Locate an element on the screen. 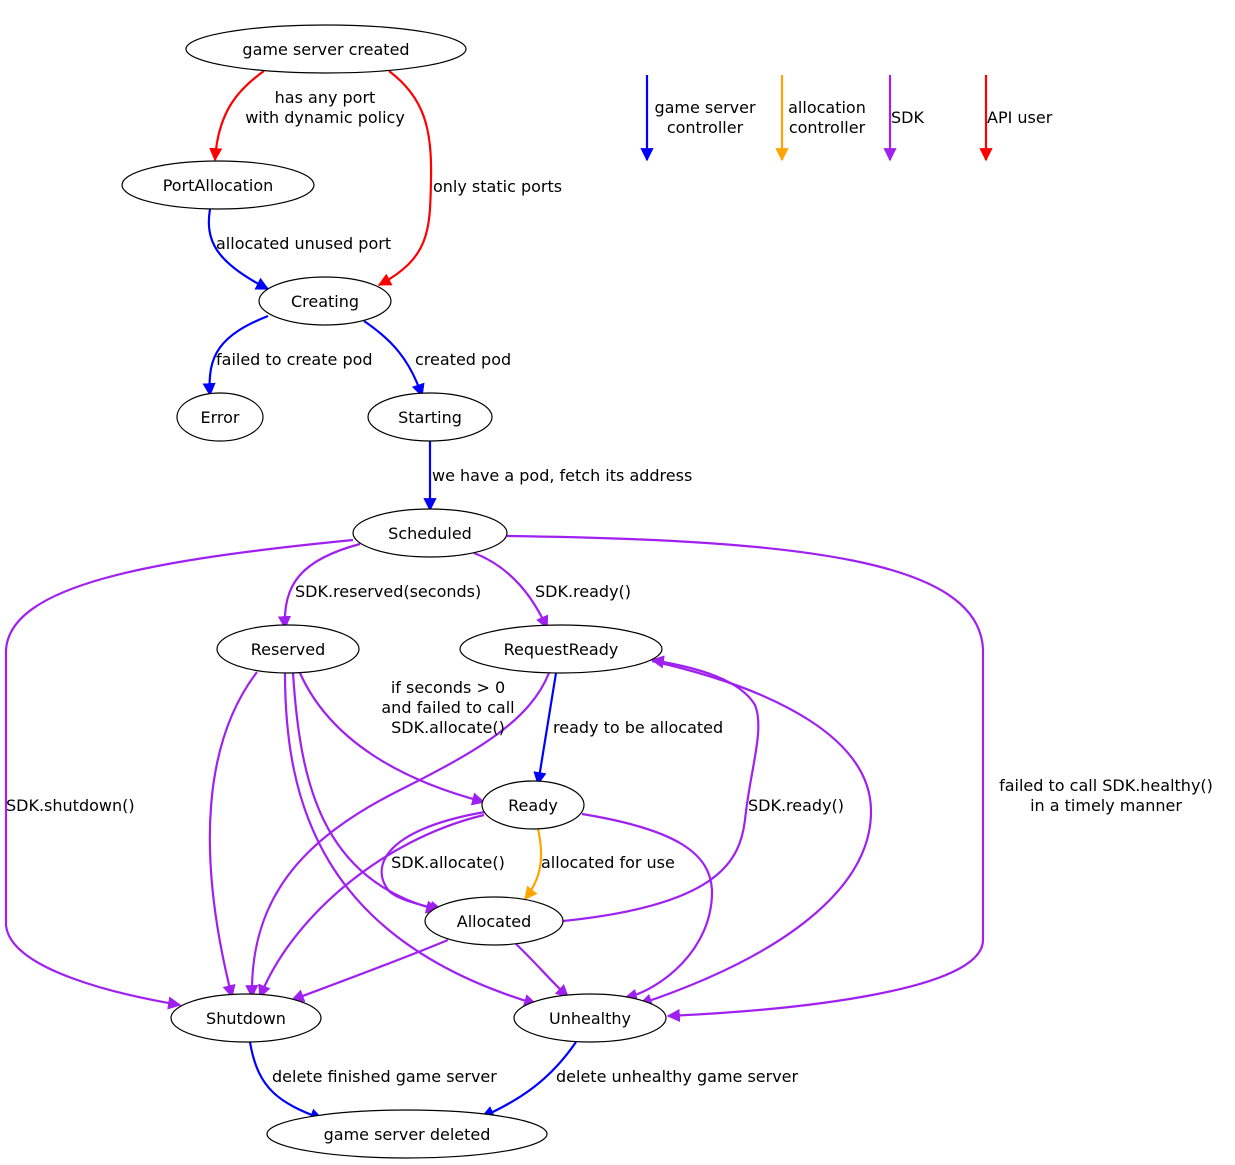  edge-reserved-to-shutdown is located at coordinates (233, 835).